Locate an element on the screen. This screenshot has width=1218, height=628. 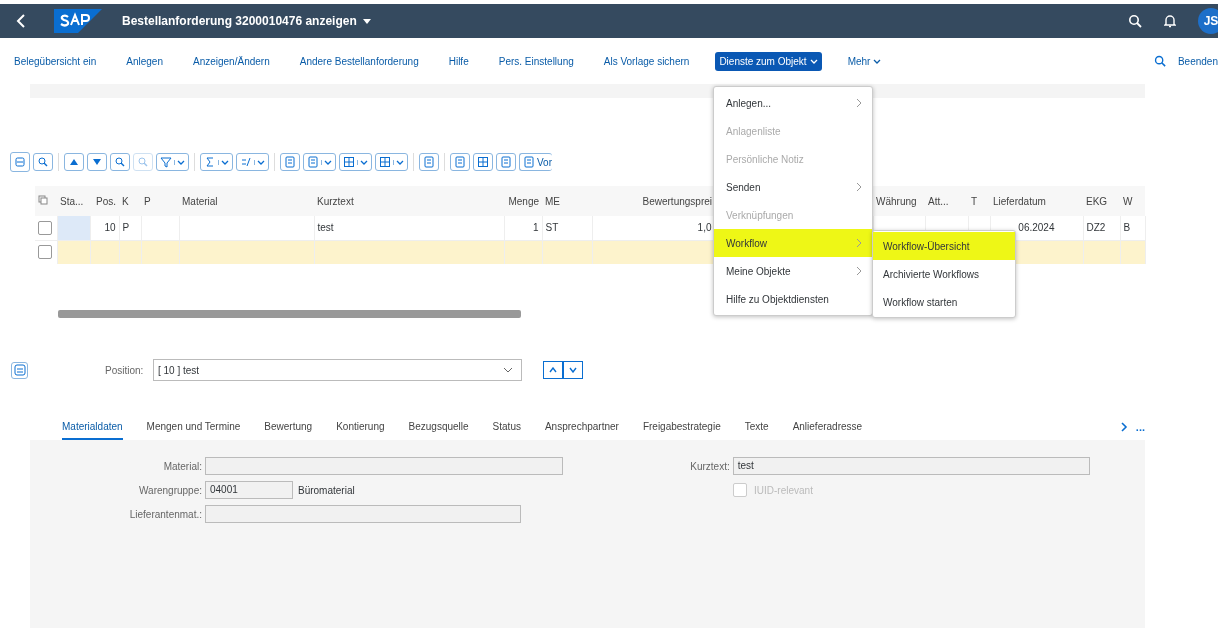
triangle-down-button is located at coordinates (97, 162).